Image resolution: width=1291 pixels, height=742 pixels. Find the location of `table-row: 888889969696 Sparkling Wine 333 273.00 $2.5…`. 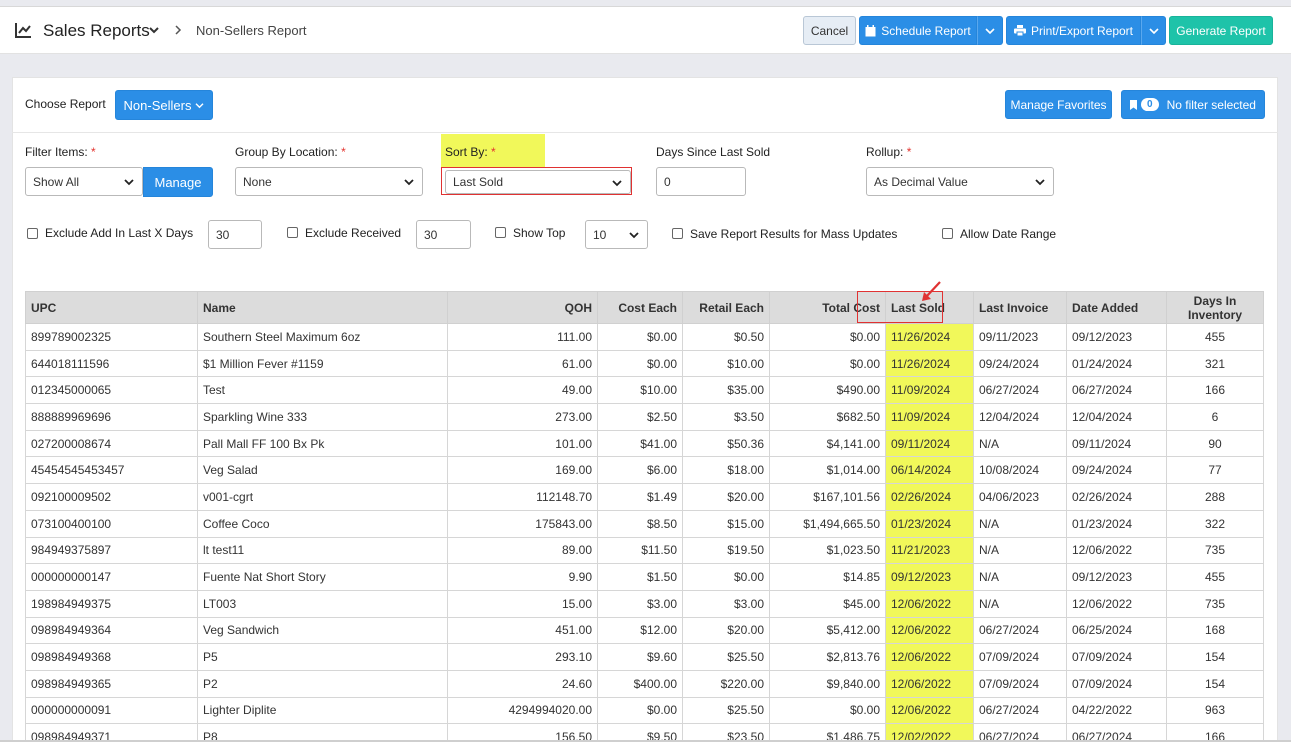

table-row: 888889969696 Sparkling Wine 333 273.00 $2.5… is located at coordinates (644, 417).